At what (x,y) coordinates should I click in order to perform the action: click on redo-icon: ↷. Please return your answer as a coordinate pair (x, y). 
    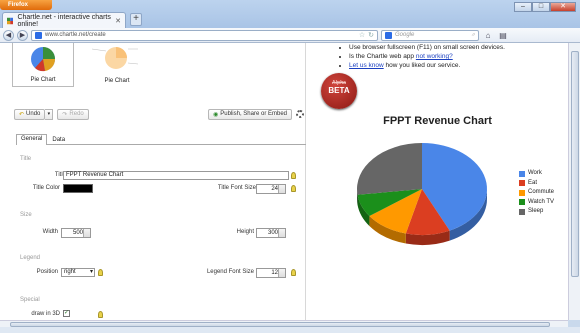
    Looking at the image, I should click on (65, 114).